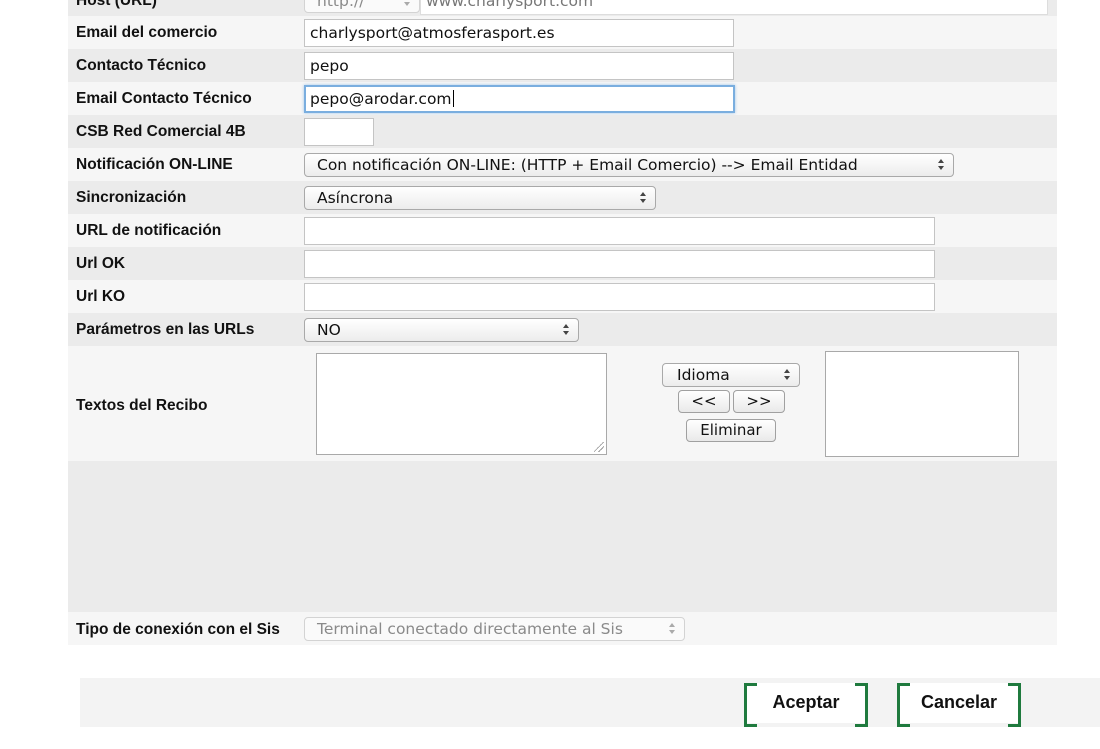 Image resolution: width=1100 pixels, height=749 pixels. I want to click on tipo-conexion-select: Terminal conectado directamente al Sis, so click(494, 629).